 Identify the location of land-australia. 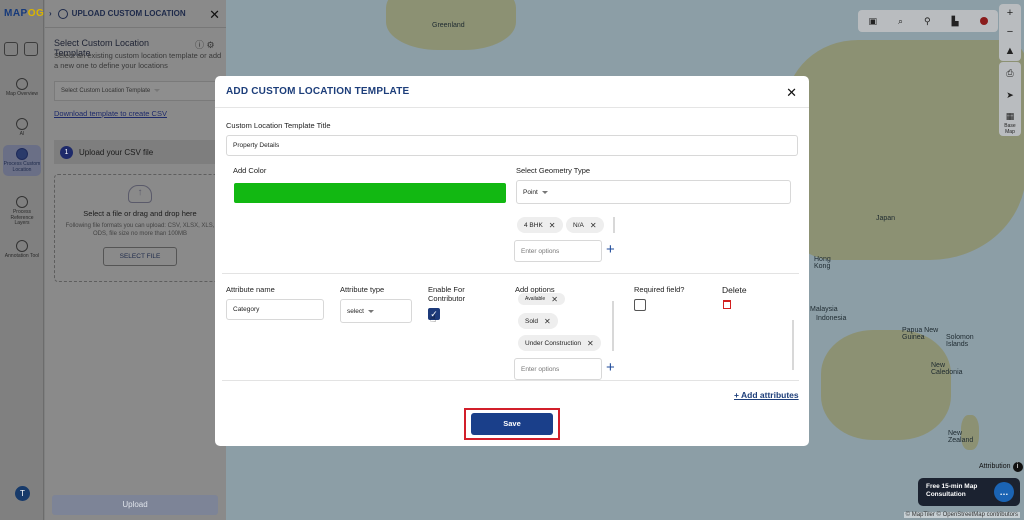
(886, 385).